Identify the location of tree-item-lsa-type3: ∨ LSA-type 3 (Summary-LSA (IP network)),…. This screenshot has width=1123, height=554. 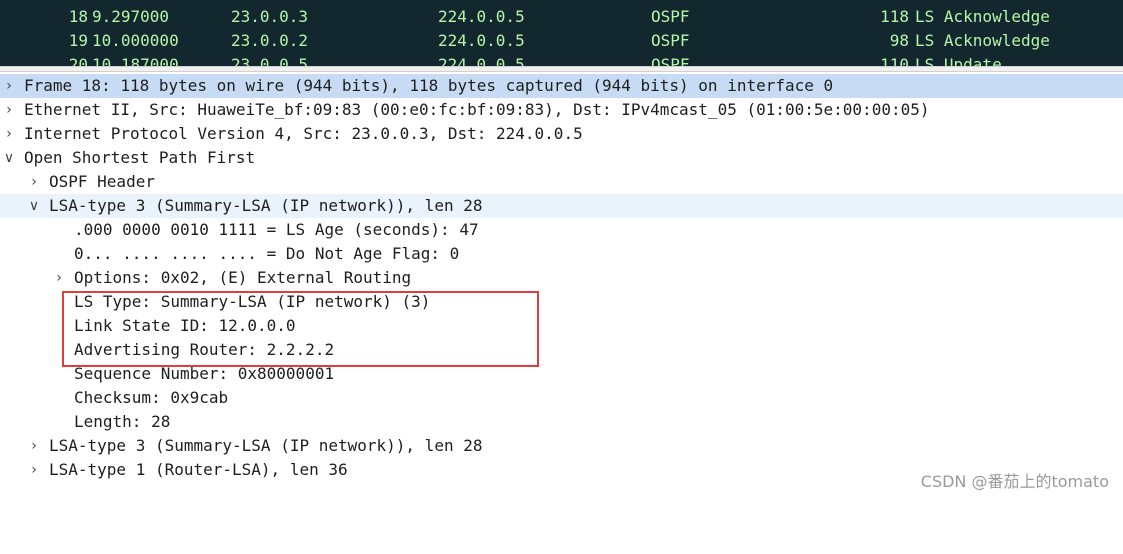
(561, 206).